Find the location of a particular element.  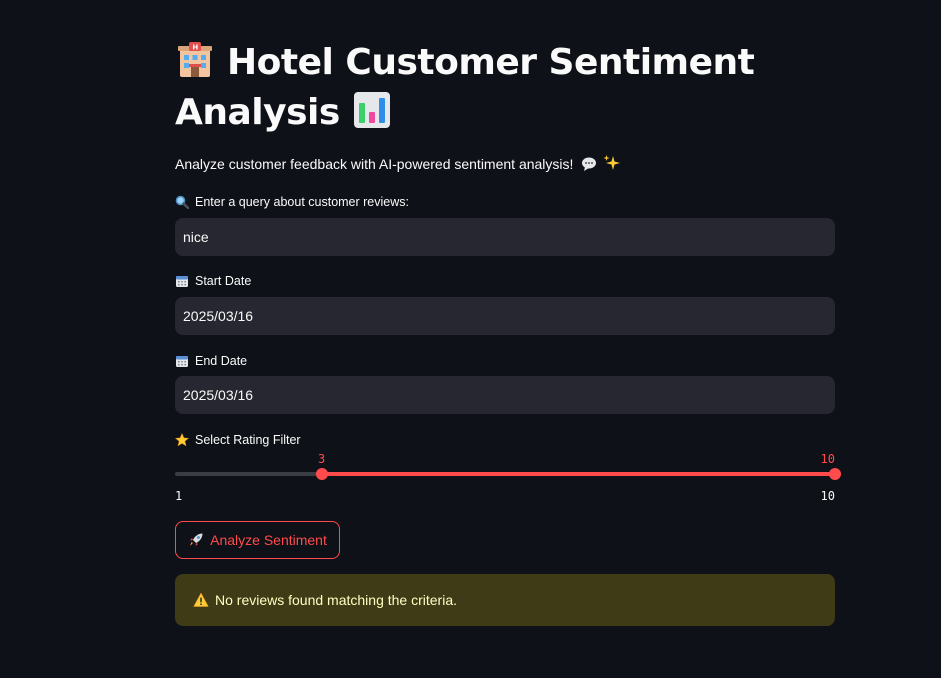

query-label: Enter a query about customer reviews: is located at coordinates (292, 202).